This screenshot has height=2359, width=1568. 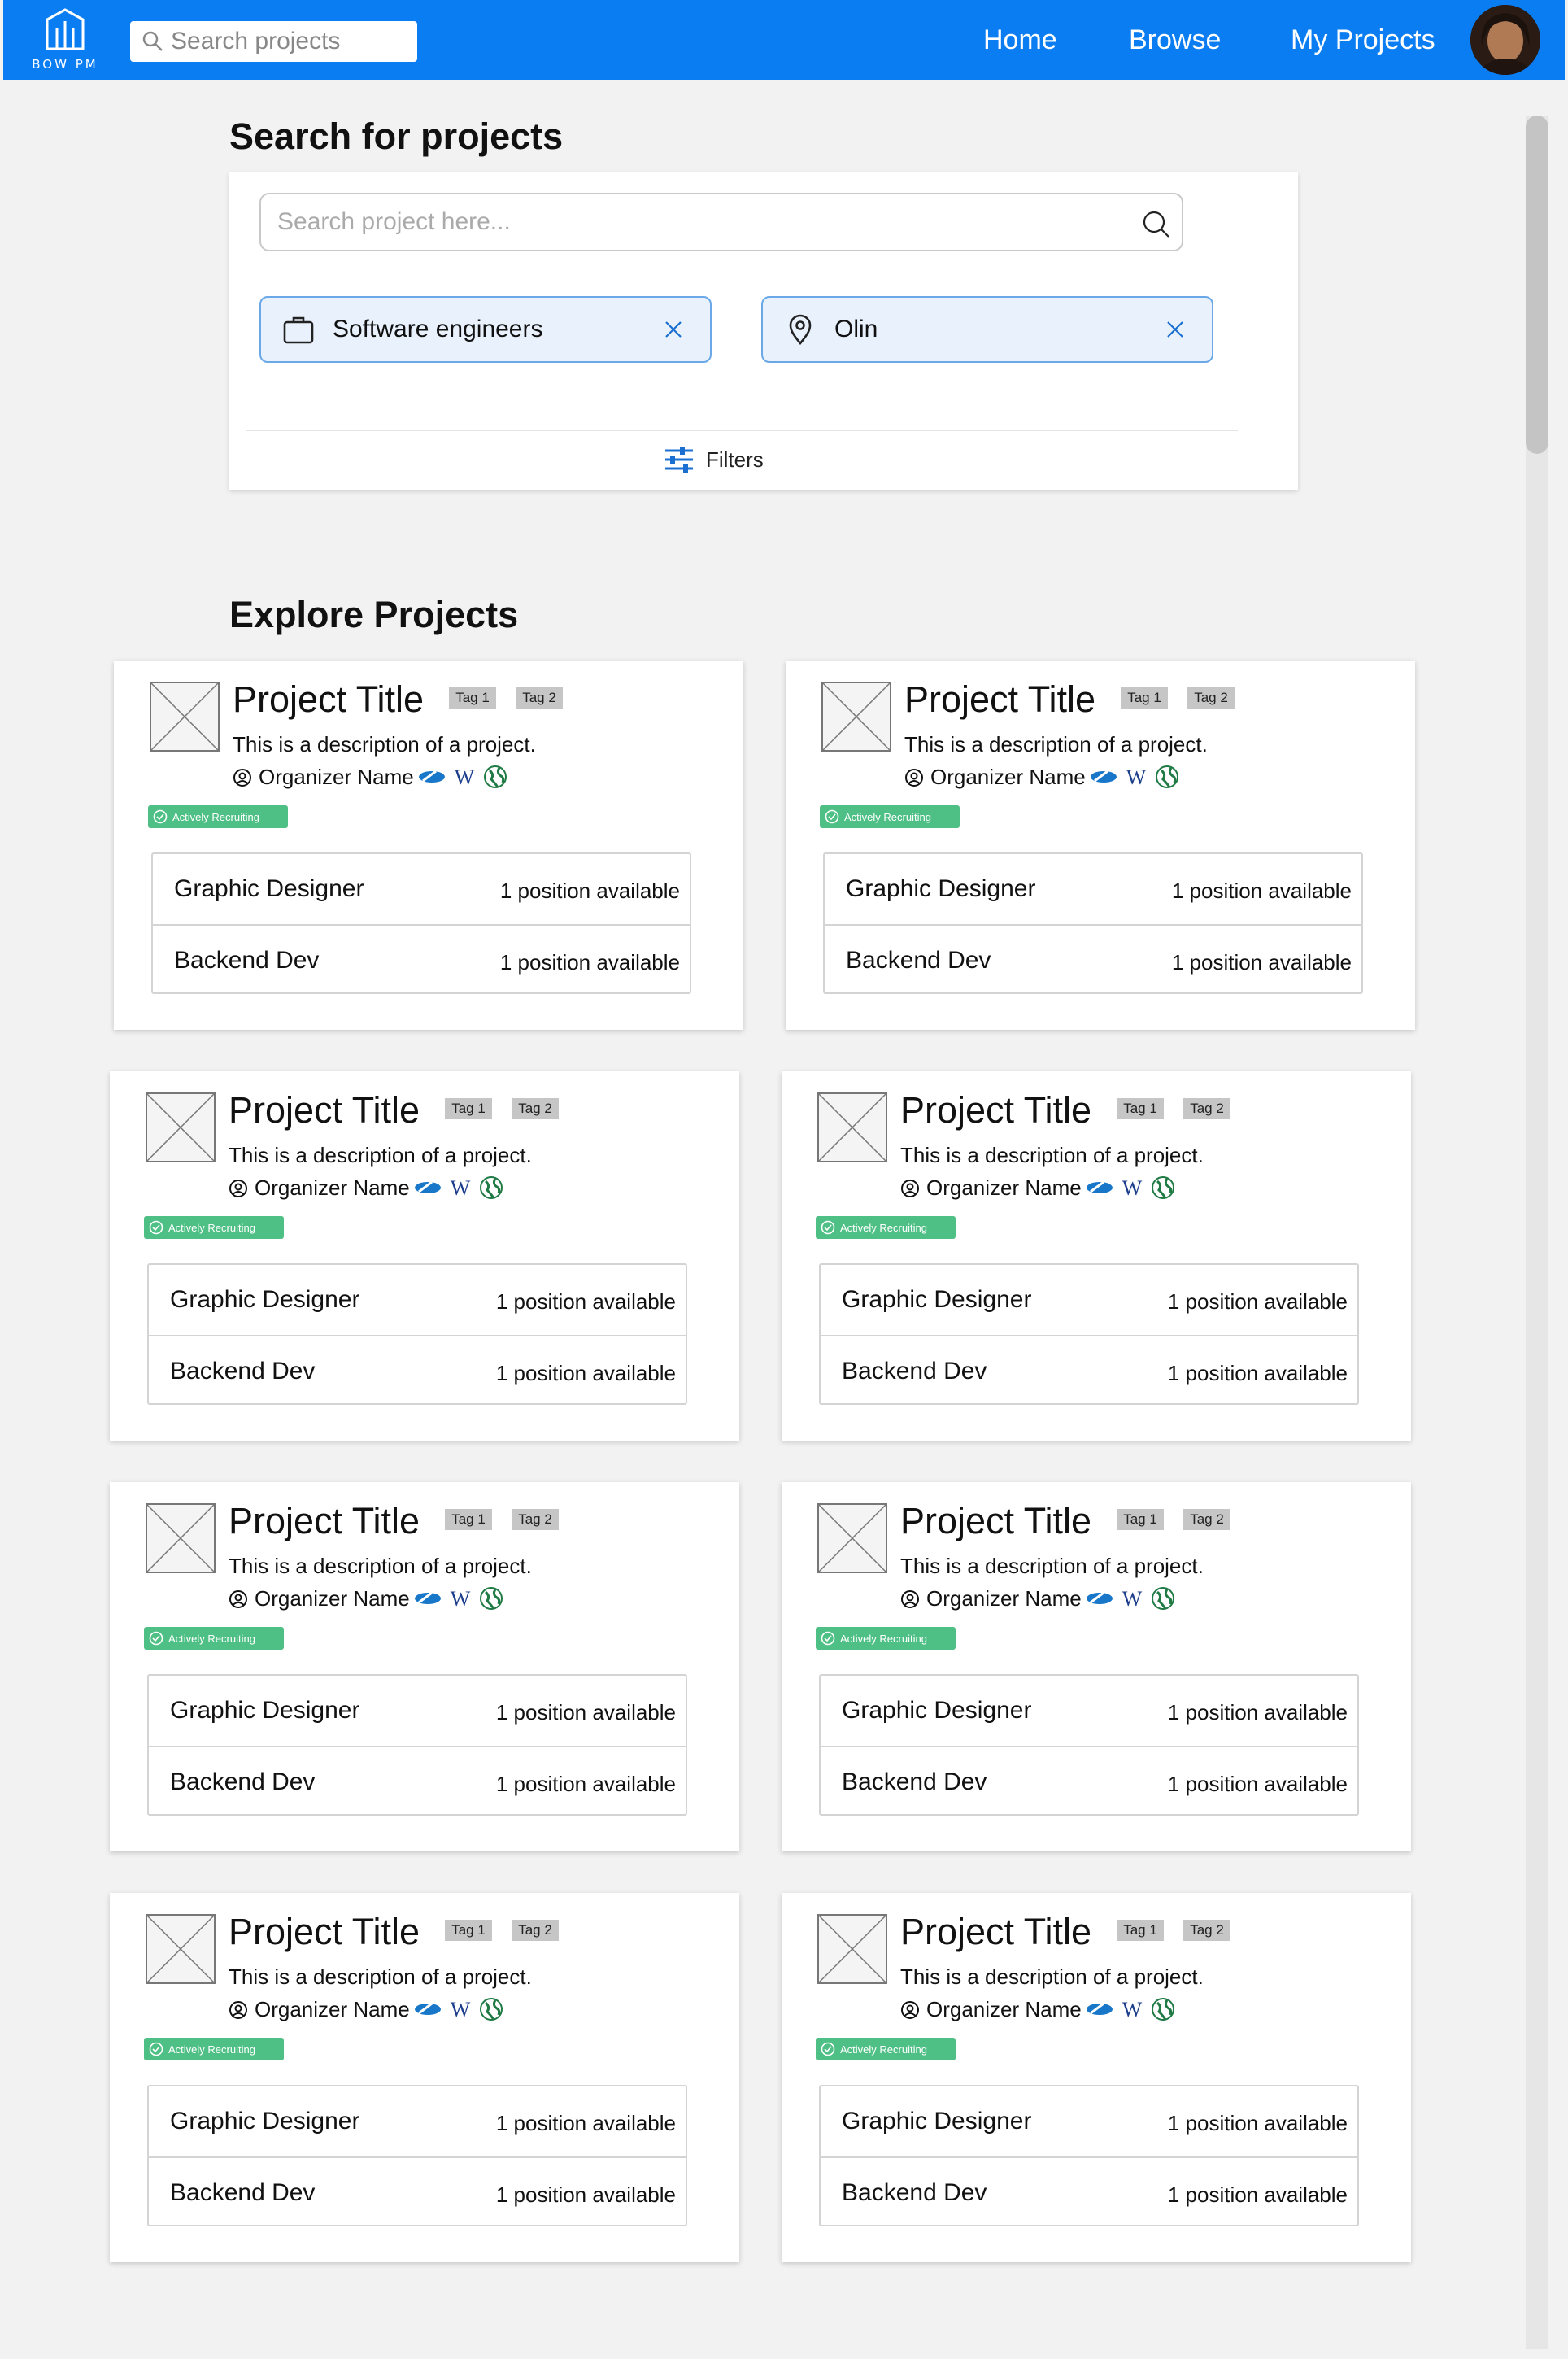 I want to click on svg-text: W, so click(x=1132, y=2009).